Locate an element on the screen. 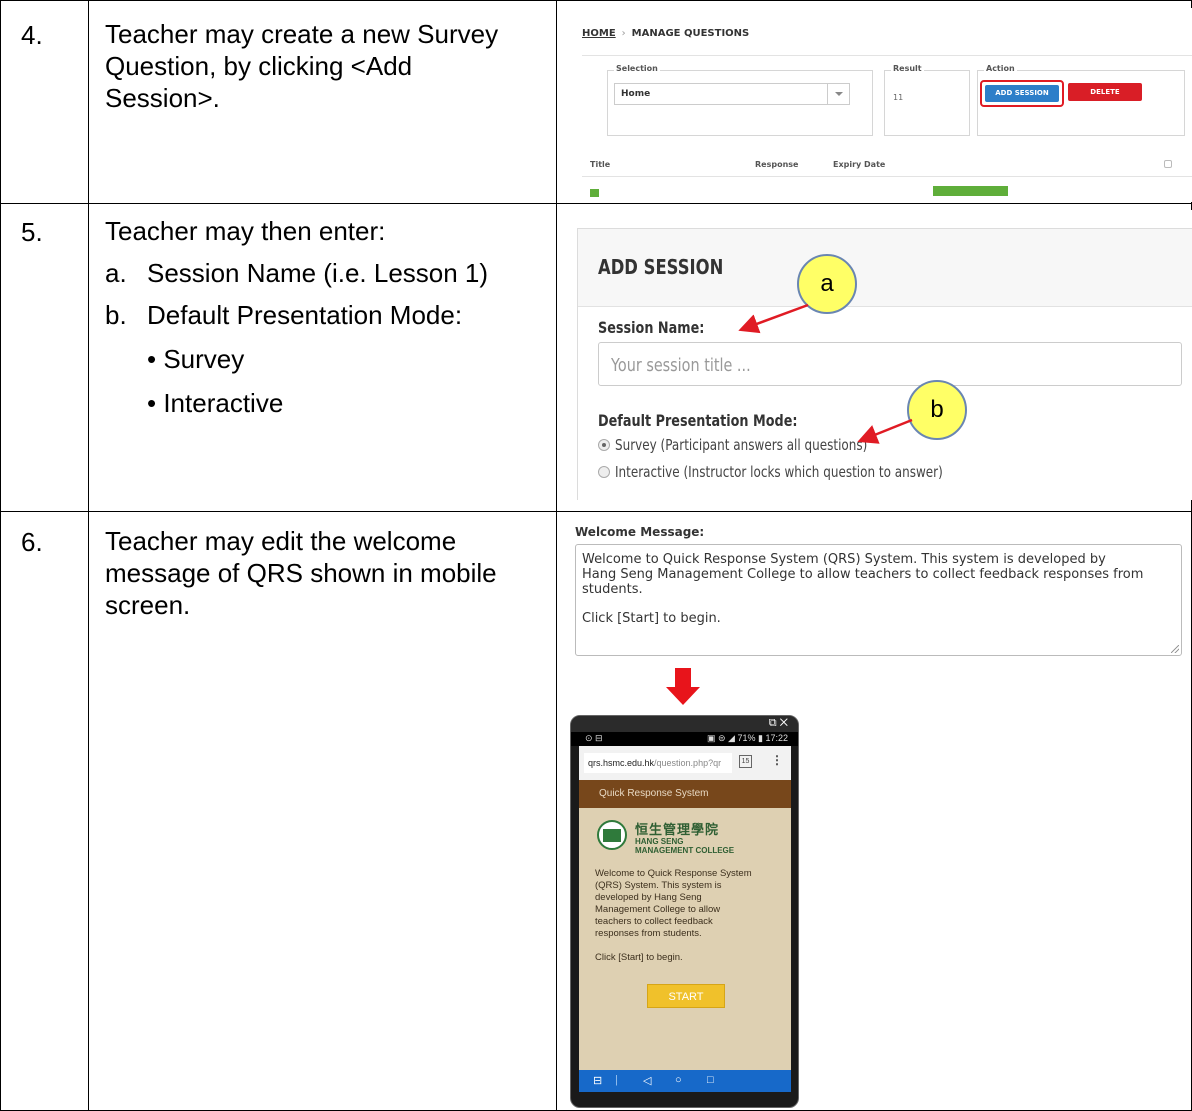 The image size is (1192, 1111). down-arrow-icon is located at coordinates (683, 686).